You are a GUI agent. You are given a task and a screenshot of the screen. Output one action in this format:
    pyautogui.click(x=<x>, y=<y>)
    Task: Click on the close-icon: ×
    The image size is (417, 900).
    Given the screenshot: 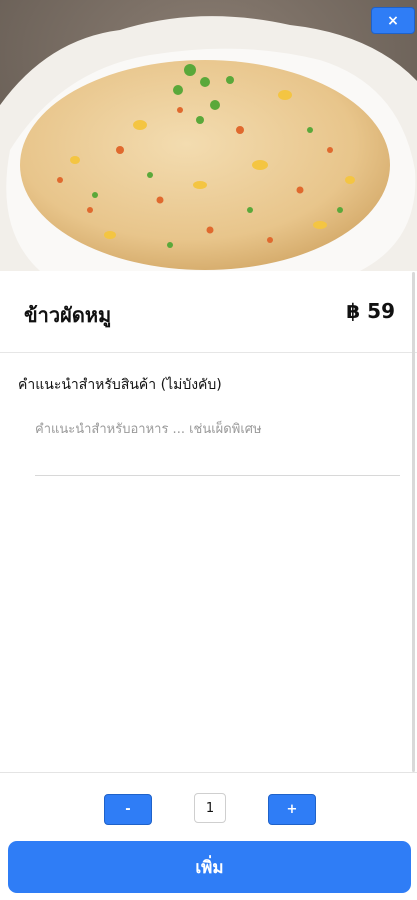 What is the action you would take?
    pyautogui.click(x=393, y=20)
    